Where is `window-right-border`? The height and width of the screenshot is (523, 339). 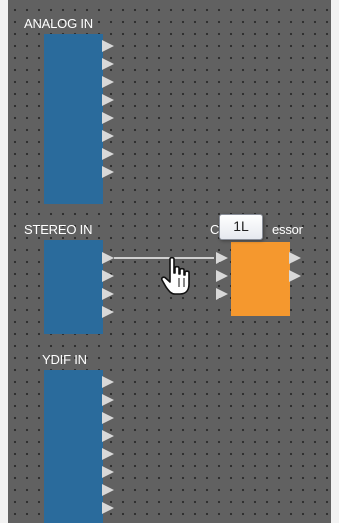
window-right-border is located at coordinates (335, 261).